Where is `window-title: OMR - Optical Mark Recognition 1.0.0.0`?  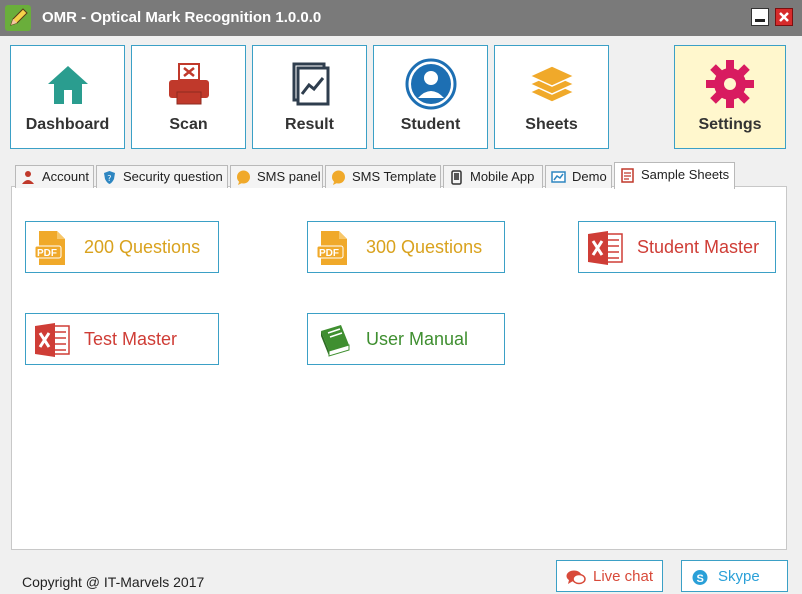
window-title: OMR - Optical Mark Recognition 1.0.0.0 is located at coordinates (182, 17).